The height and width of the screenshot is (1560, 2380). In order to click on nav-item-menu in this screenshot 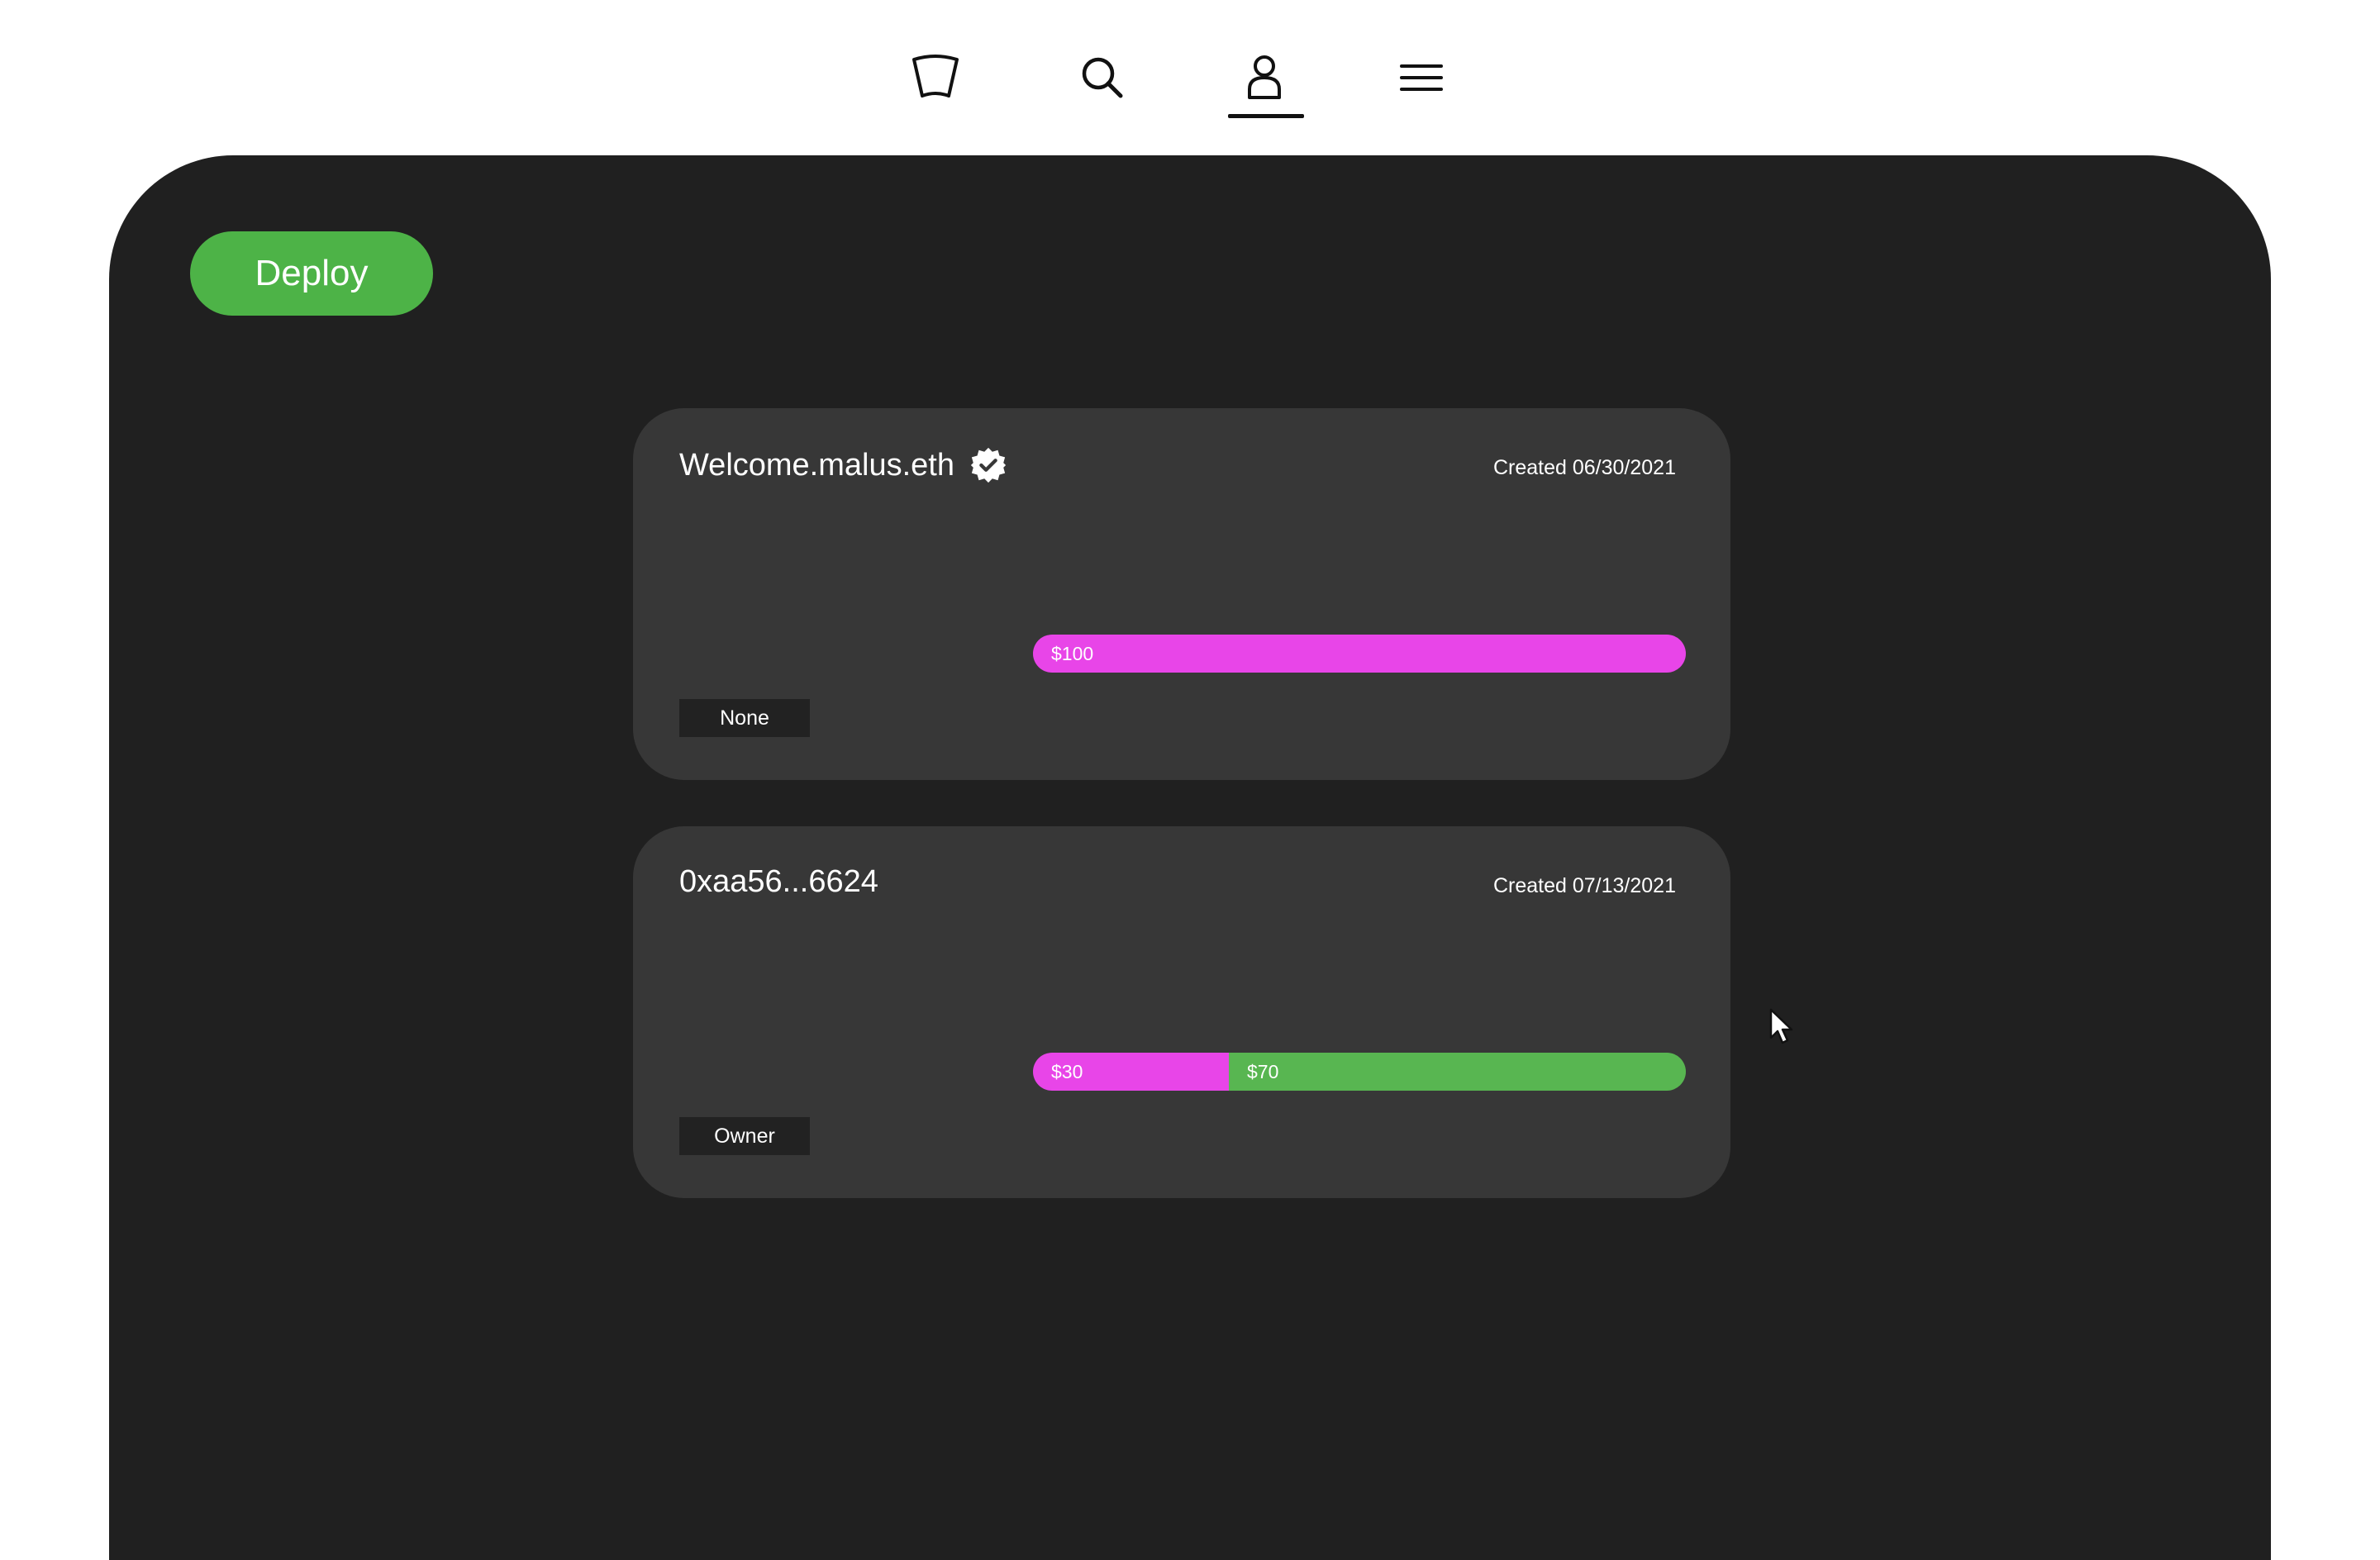, I will do `click(1421, 77)`.